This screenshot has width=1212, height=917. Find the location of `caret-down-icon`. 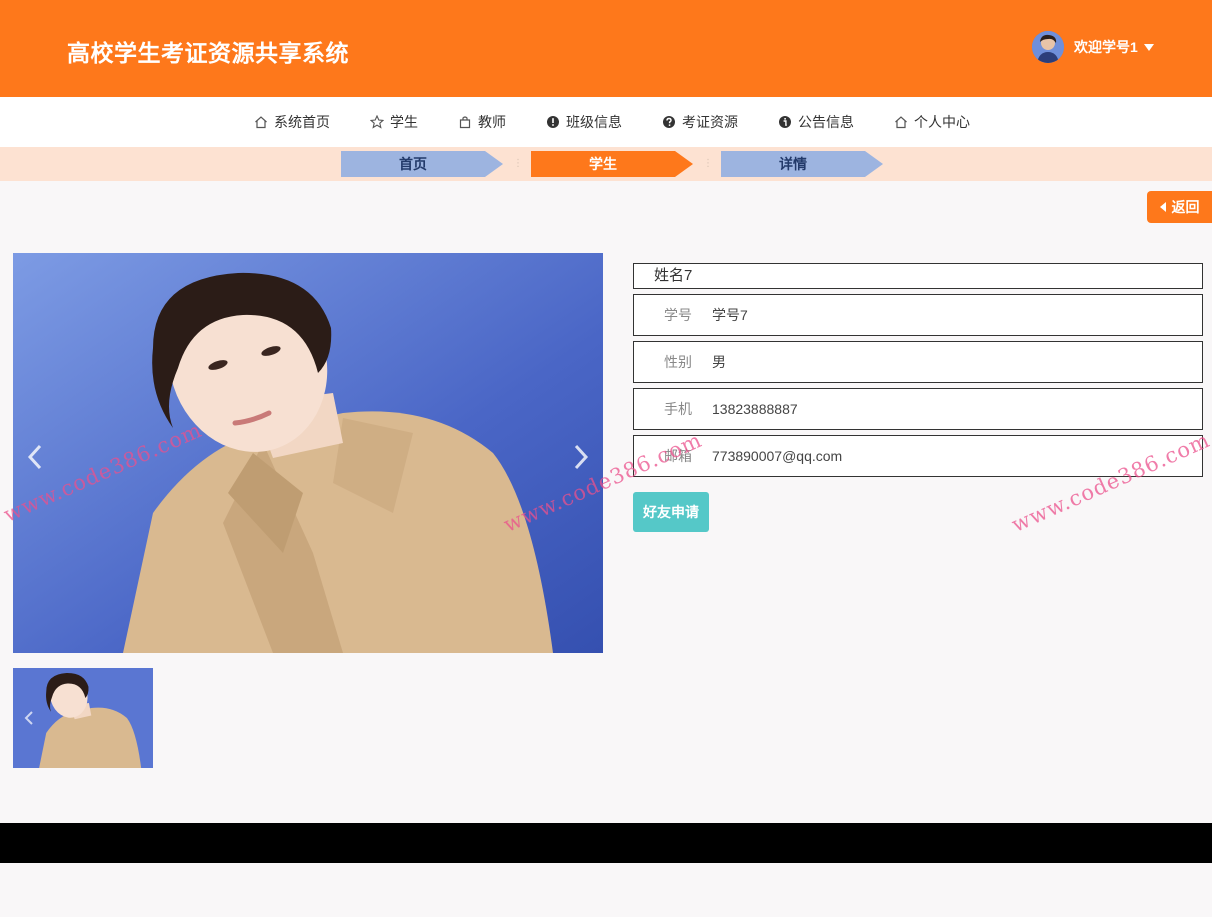

caret-down-icon is located at coordinates (1148, 47).